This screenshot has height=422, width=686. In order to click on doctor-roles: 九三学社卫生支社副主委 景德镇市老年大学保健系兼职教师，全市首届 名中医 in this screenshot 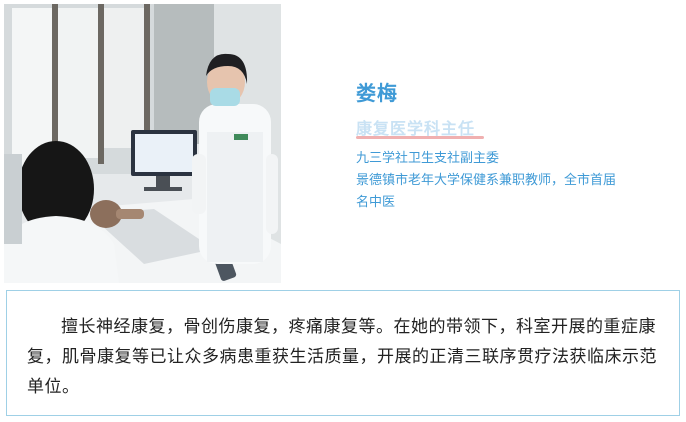, I will do `click(515, 181)`.